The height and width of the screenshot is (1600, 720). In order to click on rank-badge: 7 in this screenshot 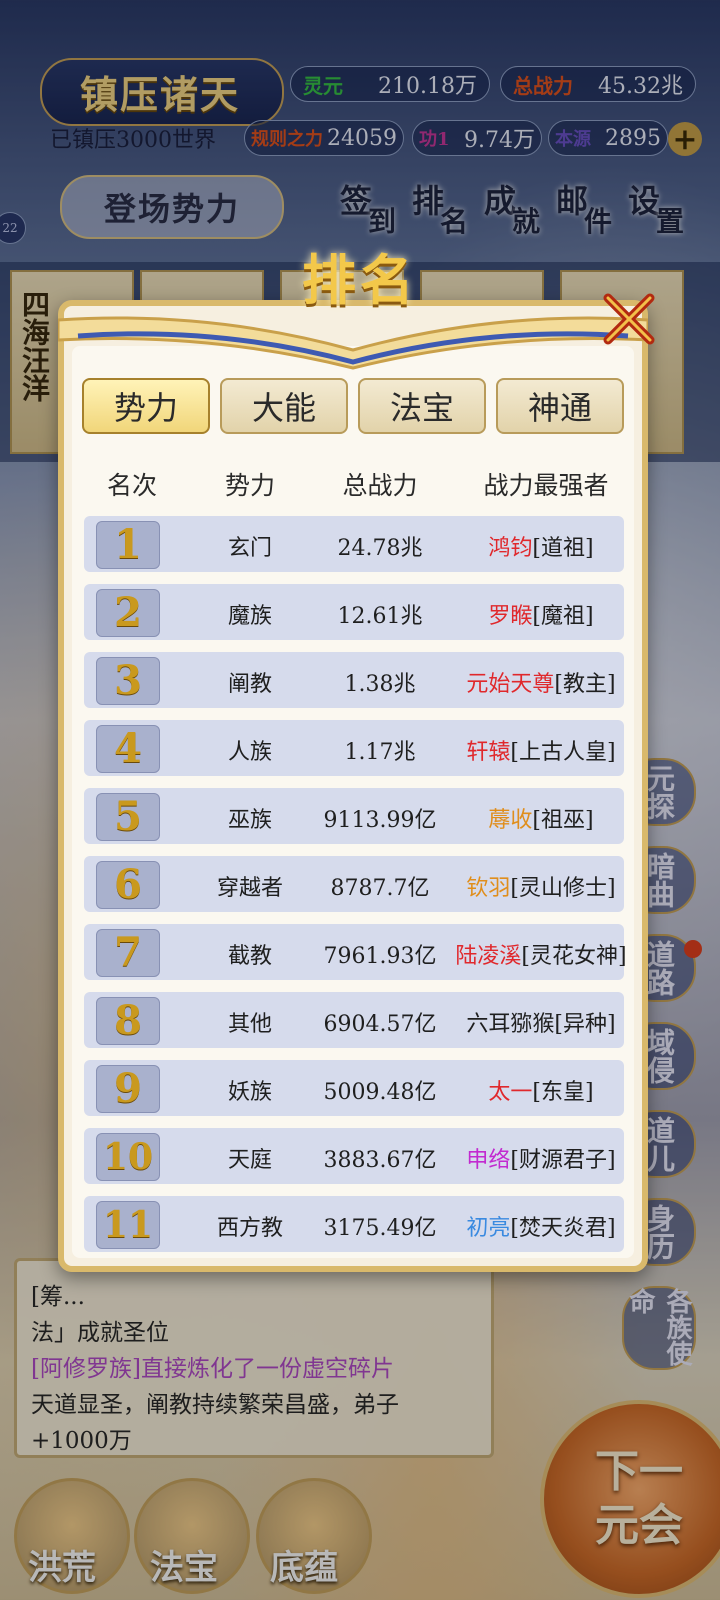, I will do `click(128, 953)`.